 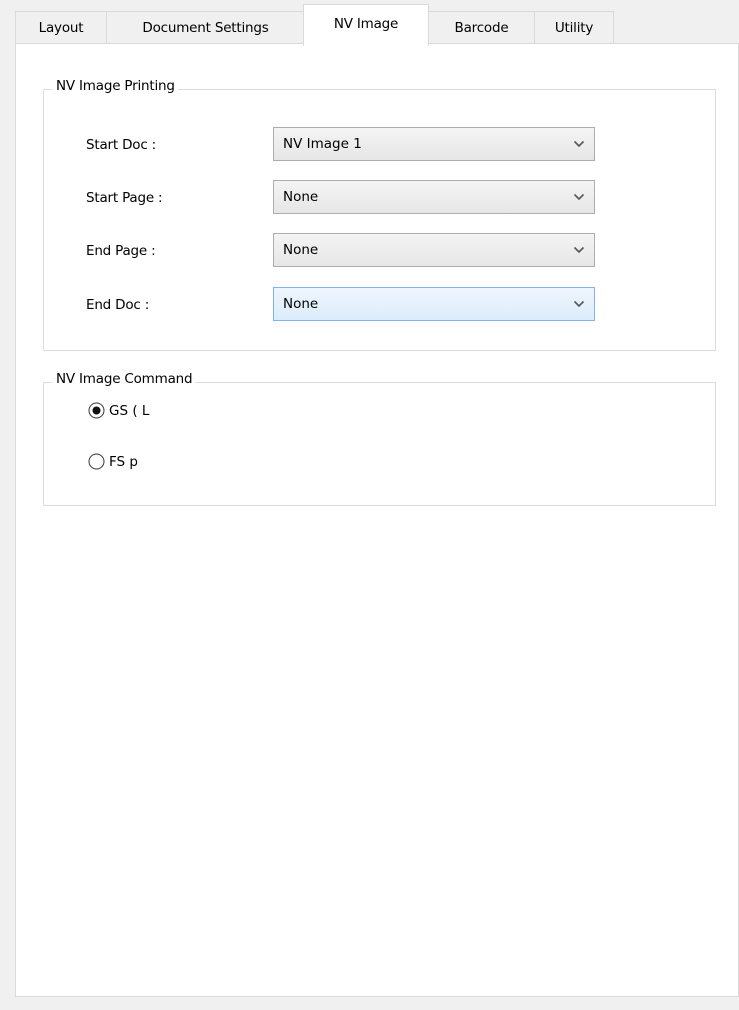 I want to click on radio-checked-icon, so click(x=96, y=410).